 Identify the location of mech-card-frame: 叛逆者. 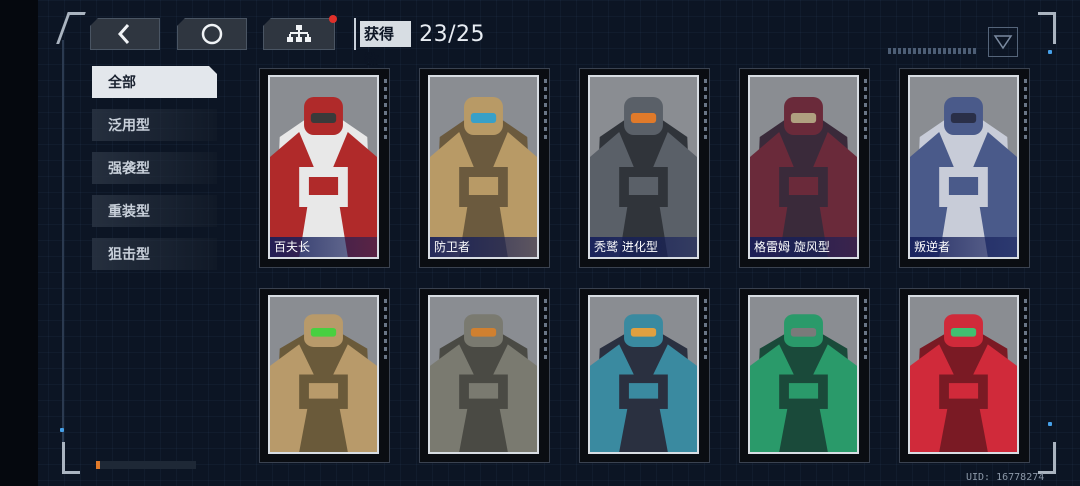
(963, 167).